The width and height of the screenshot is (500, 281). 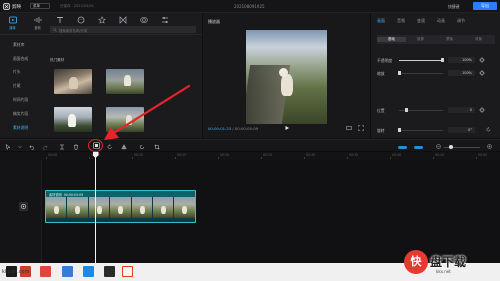 I want to click on link-toggle, so click(x=418, y=147).